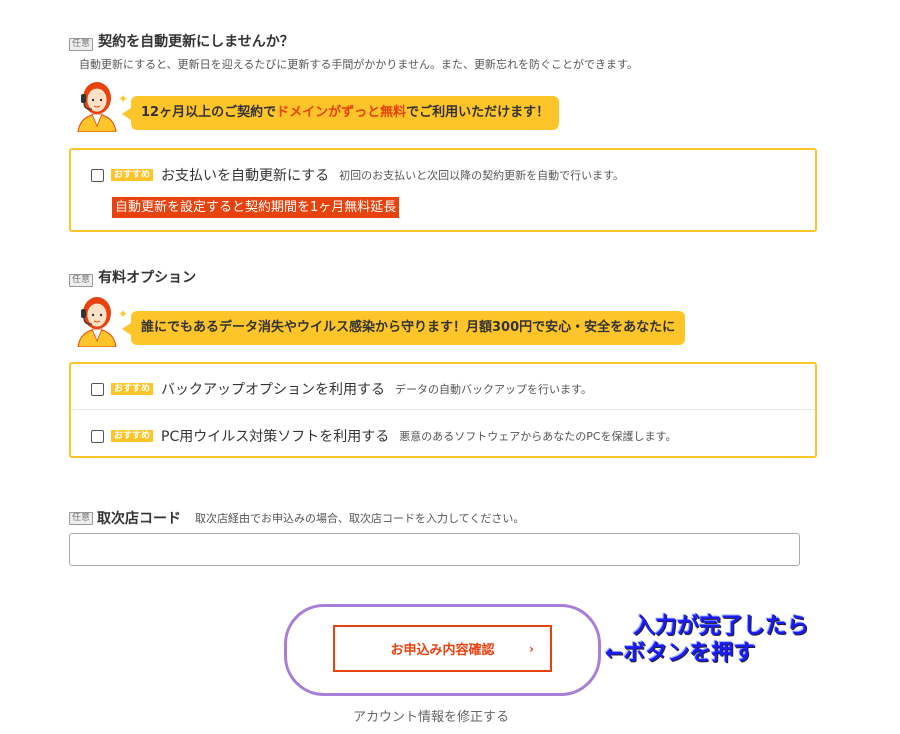 The image size is (900, 734). I want to click on option-sub: 悪意のあるソフトウェアからあなたのPCを保護します。, so click(538, 436).